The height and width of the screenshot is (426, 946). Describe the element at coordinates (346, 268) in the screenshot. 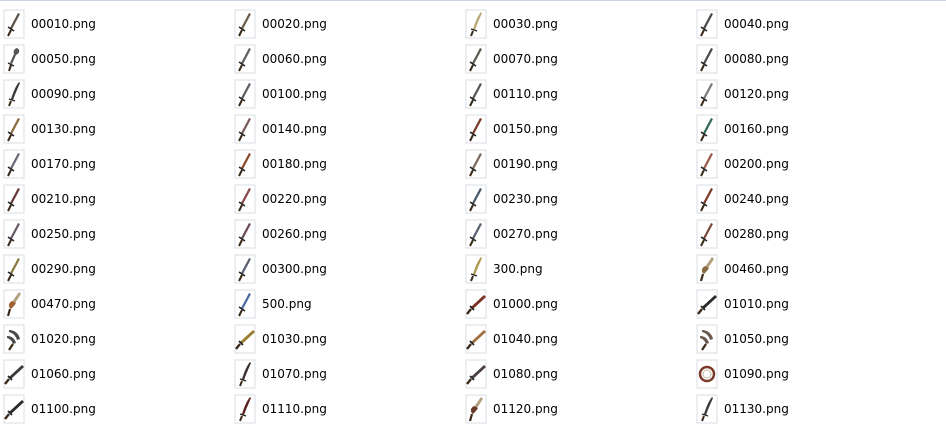

I see `file-item: 00300.png` at that location.